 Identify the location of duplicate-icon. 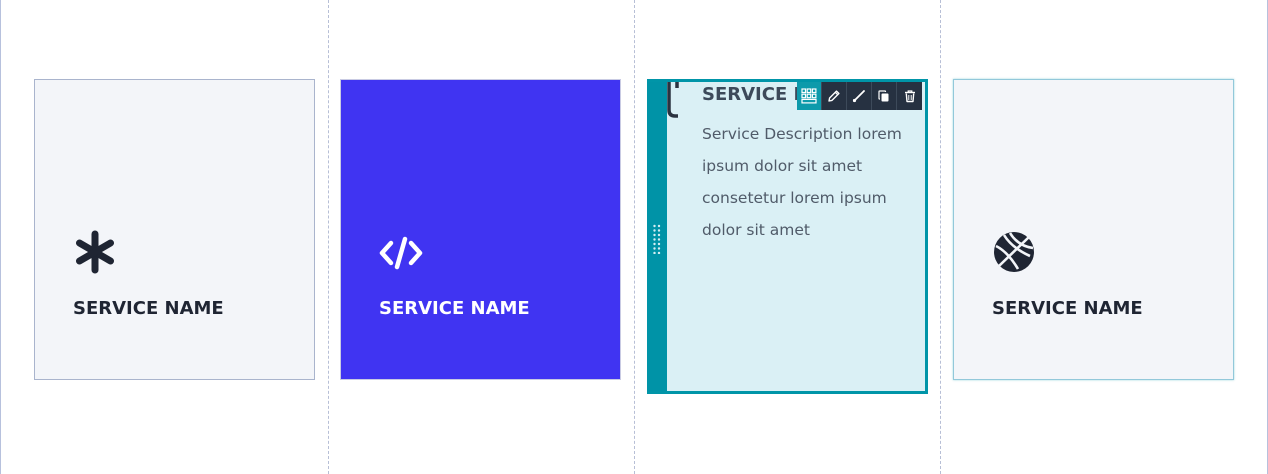
(883, 96).